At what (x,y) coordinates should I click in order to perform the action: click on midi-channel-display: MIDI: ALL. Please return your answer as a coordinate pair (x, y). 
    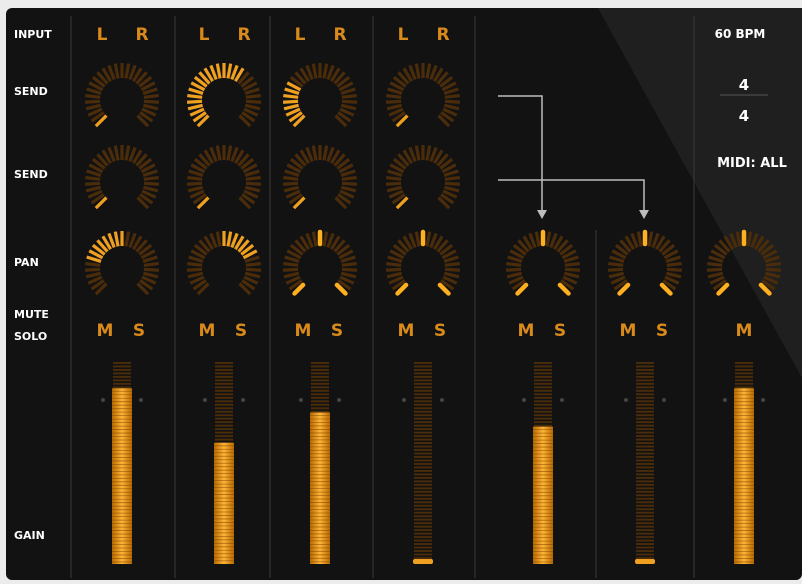
    Looking at the image, I should click on (752, 163).